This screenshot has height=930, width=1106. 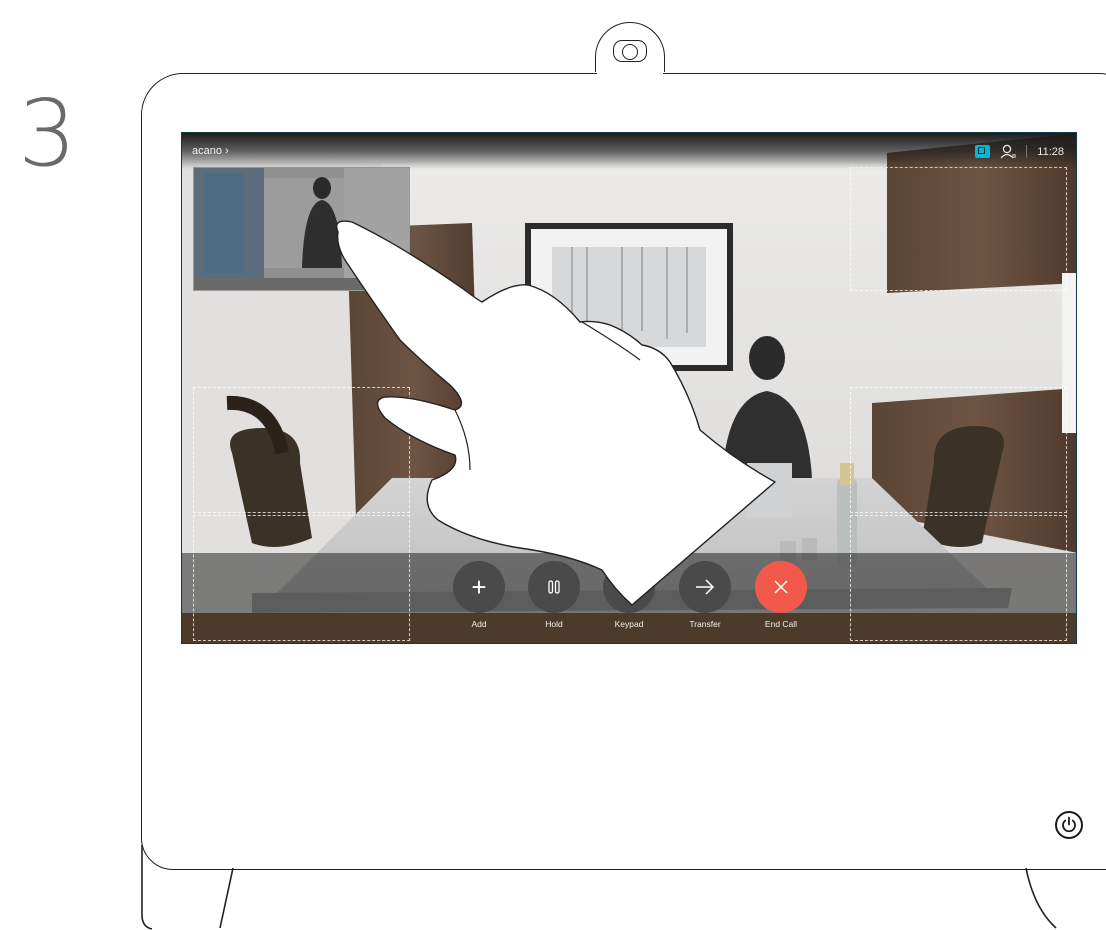 What do you see at coordinates (47, 133) in the screenshot?
I see `step-number: 3` at bounding box center [47, 133].